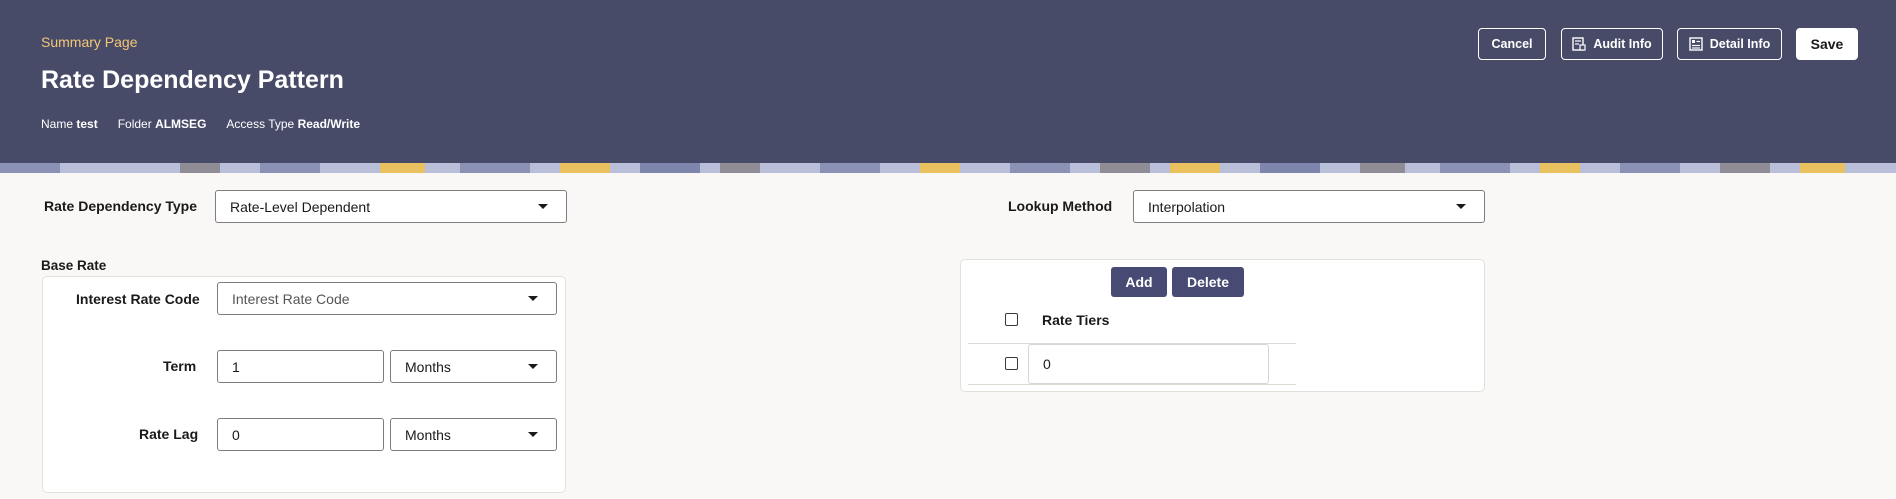  I want to click on detail-icon, so click(1696, 44).